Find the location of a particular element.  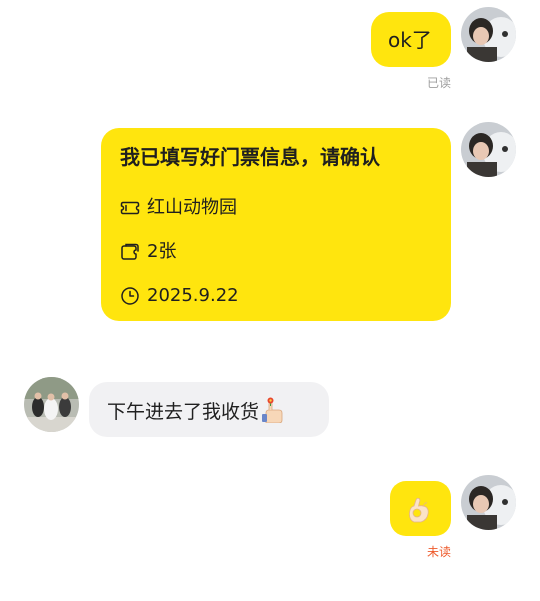

ticket-row-count: 2张 is located at coordinates (148, 252).